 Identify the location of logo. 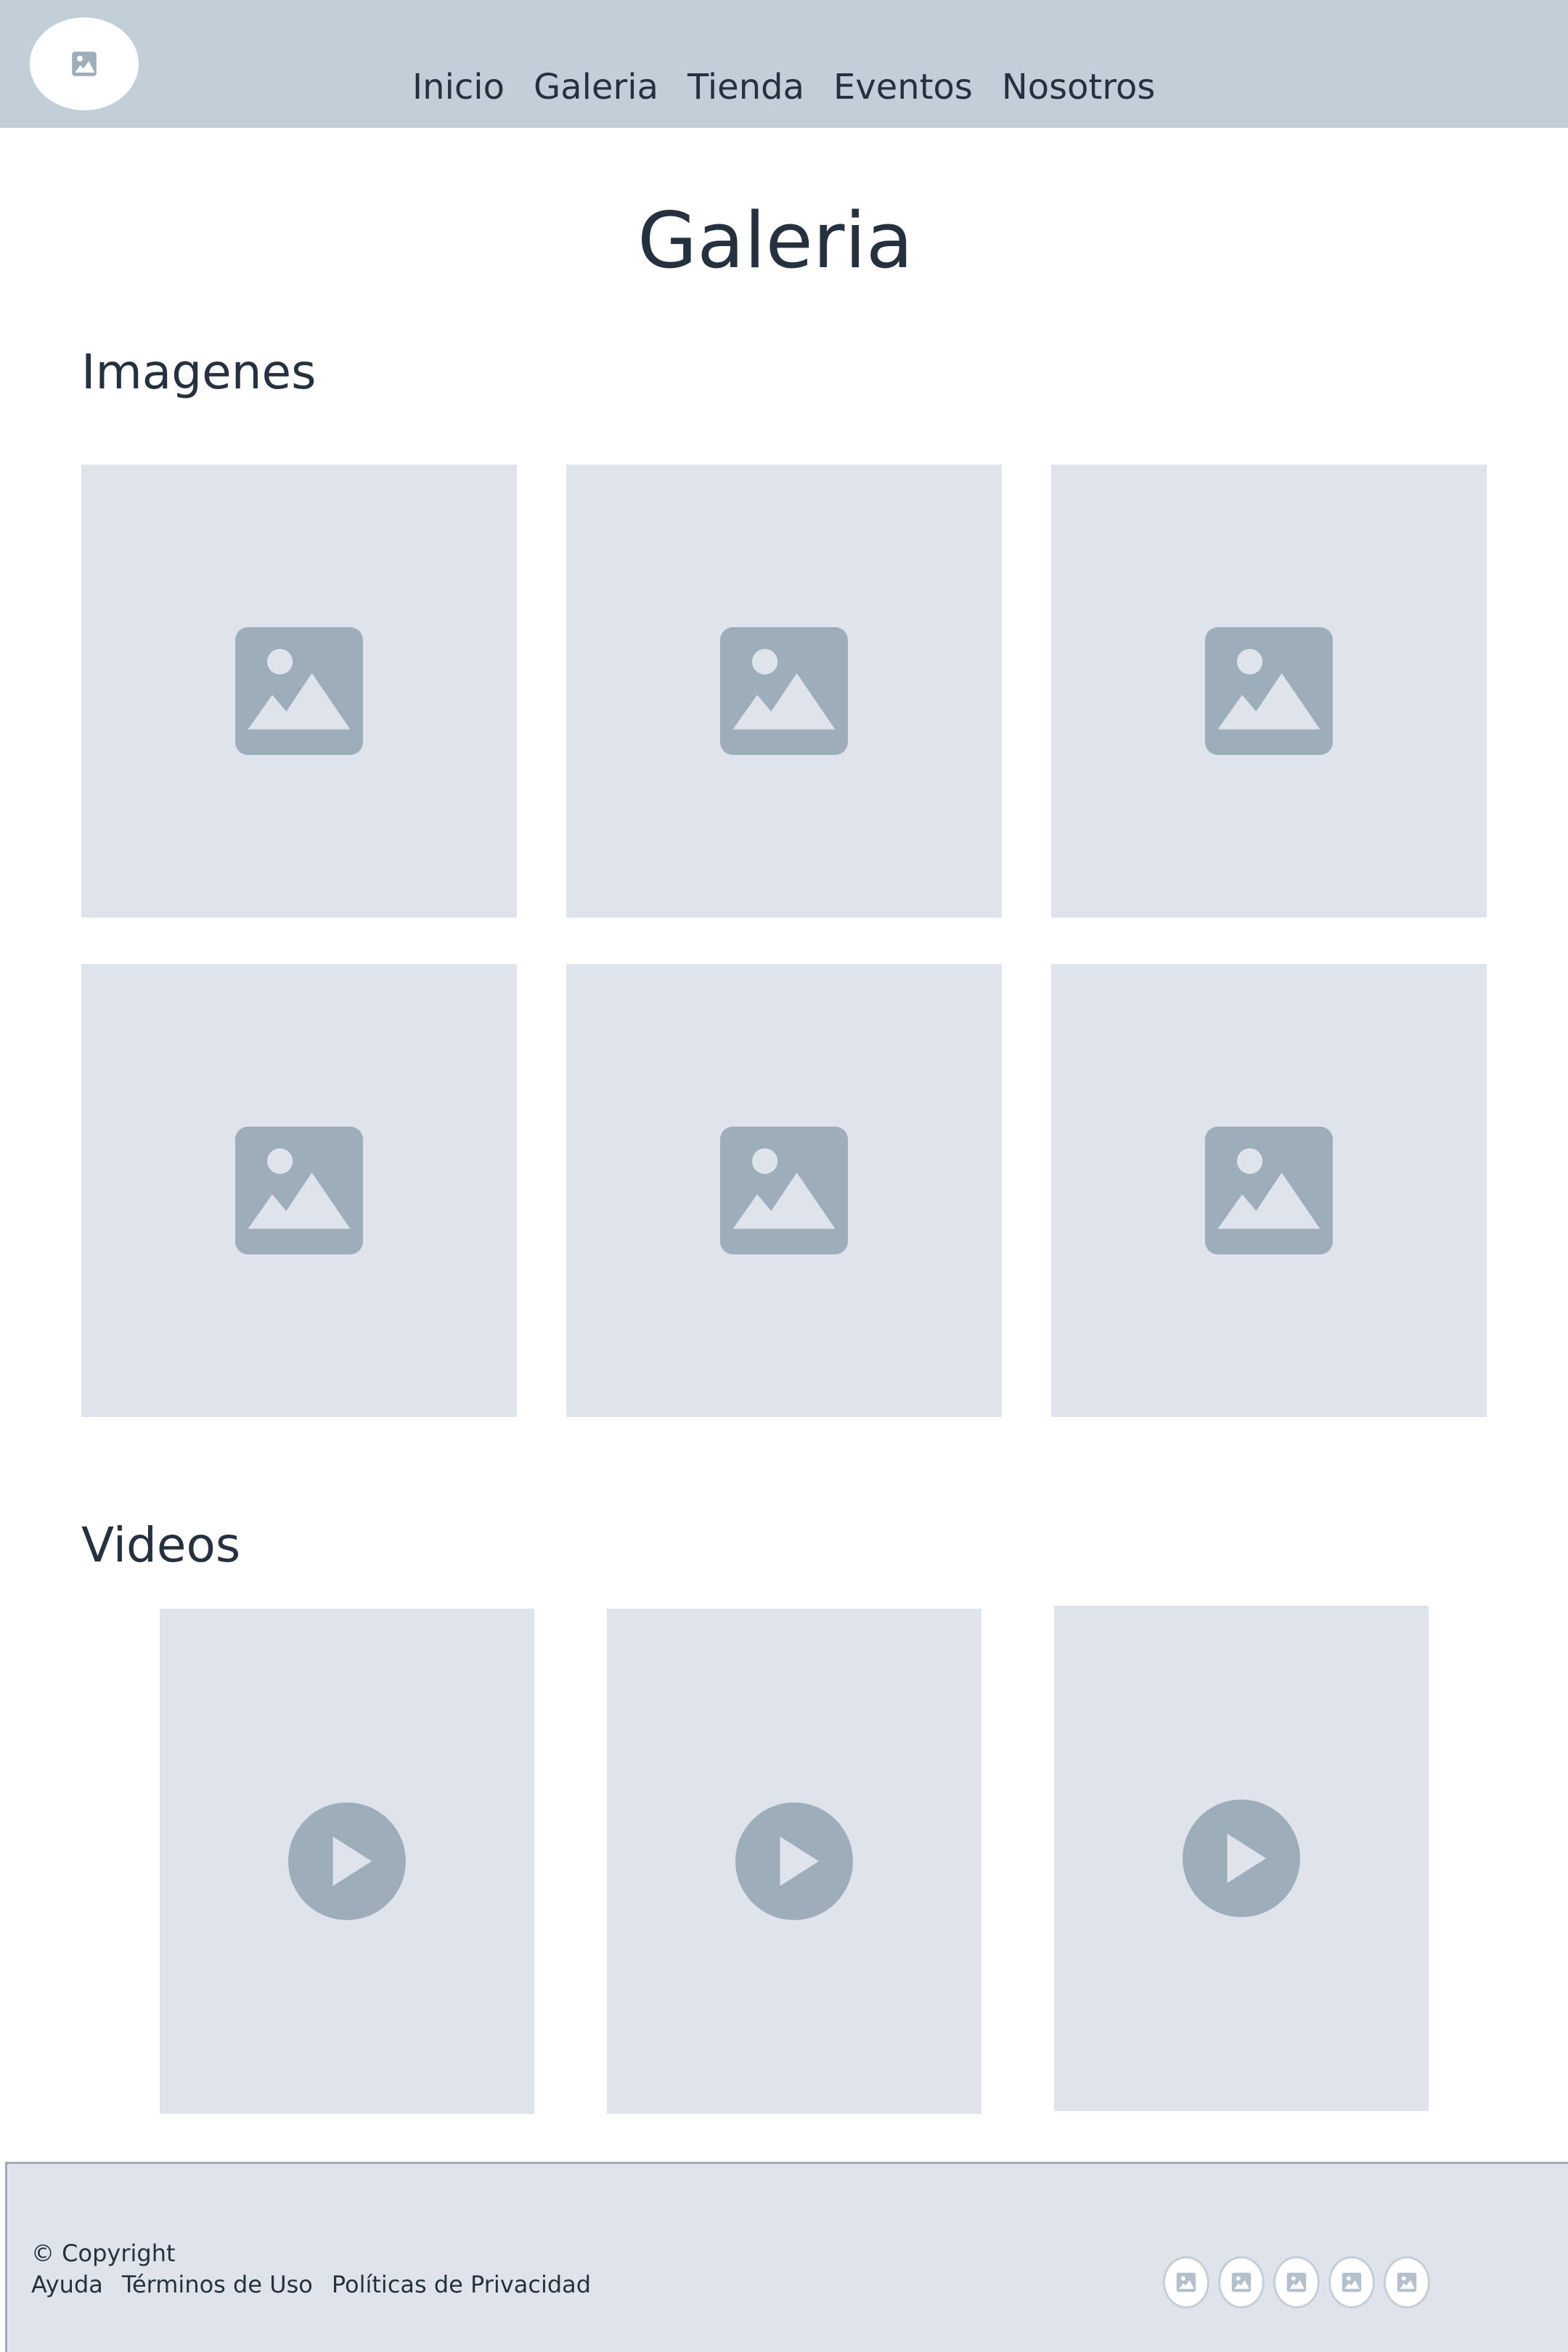
(85, 64).